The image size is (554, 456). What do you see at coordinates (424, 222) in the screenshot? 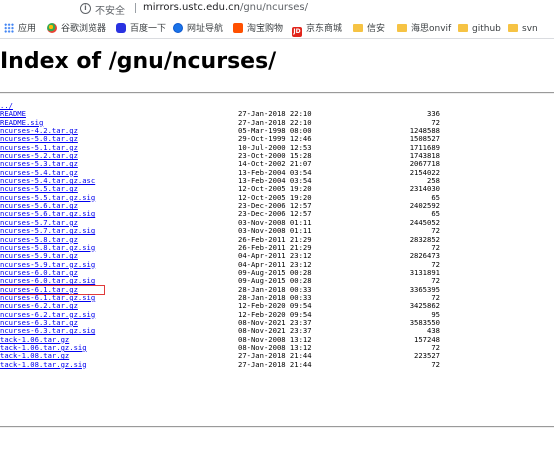
I see `file-size: 2445052` at bounding box center [424, 222].